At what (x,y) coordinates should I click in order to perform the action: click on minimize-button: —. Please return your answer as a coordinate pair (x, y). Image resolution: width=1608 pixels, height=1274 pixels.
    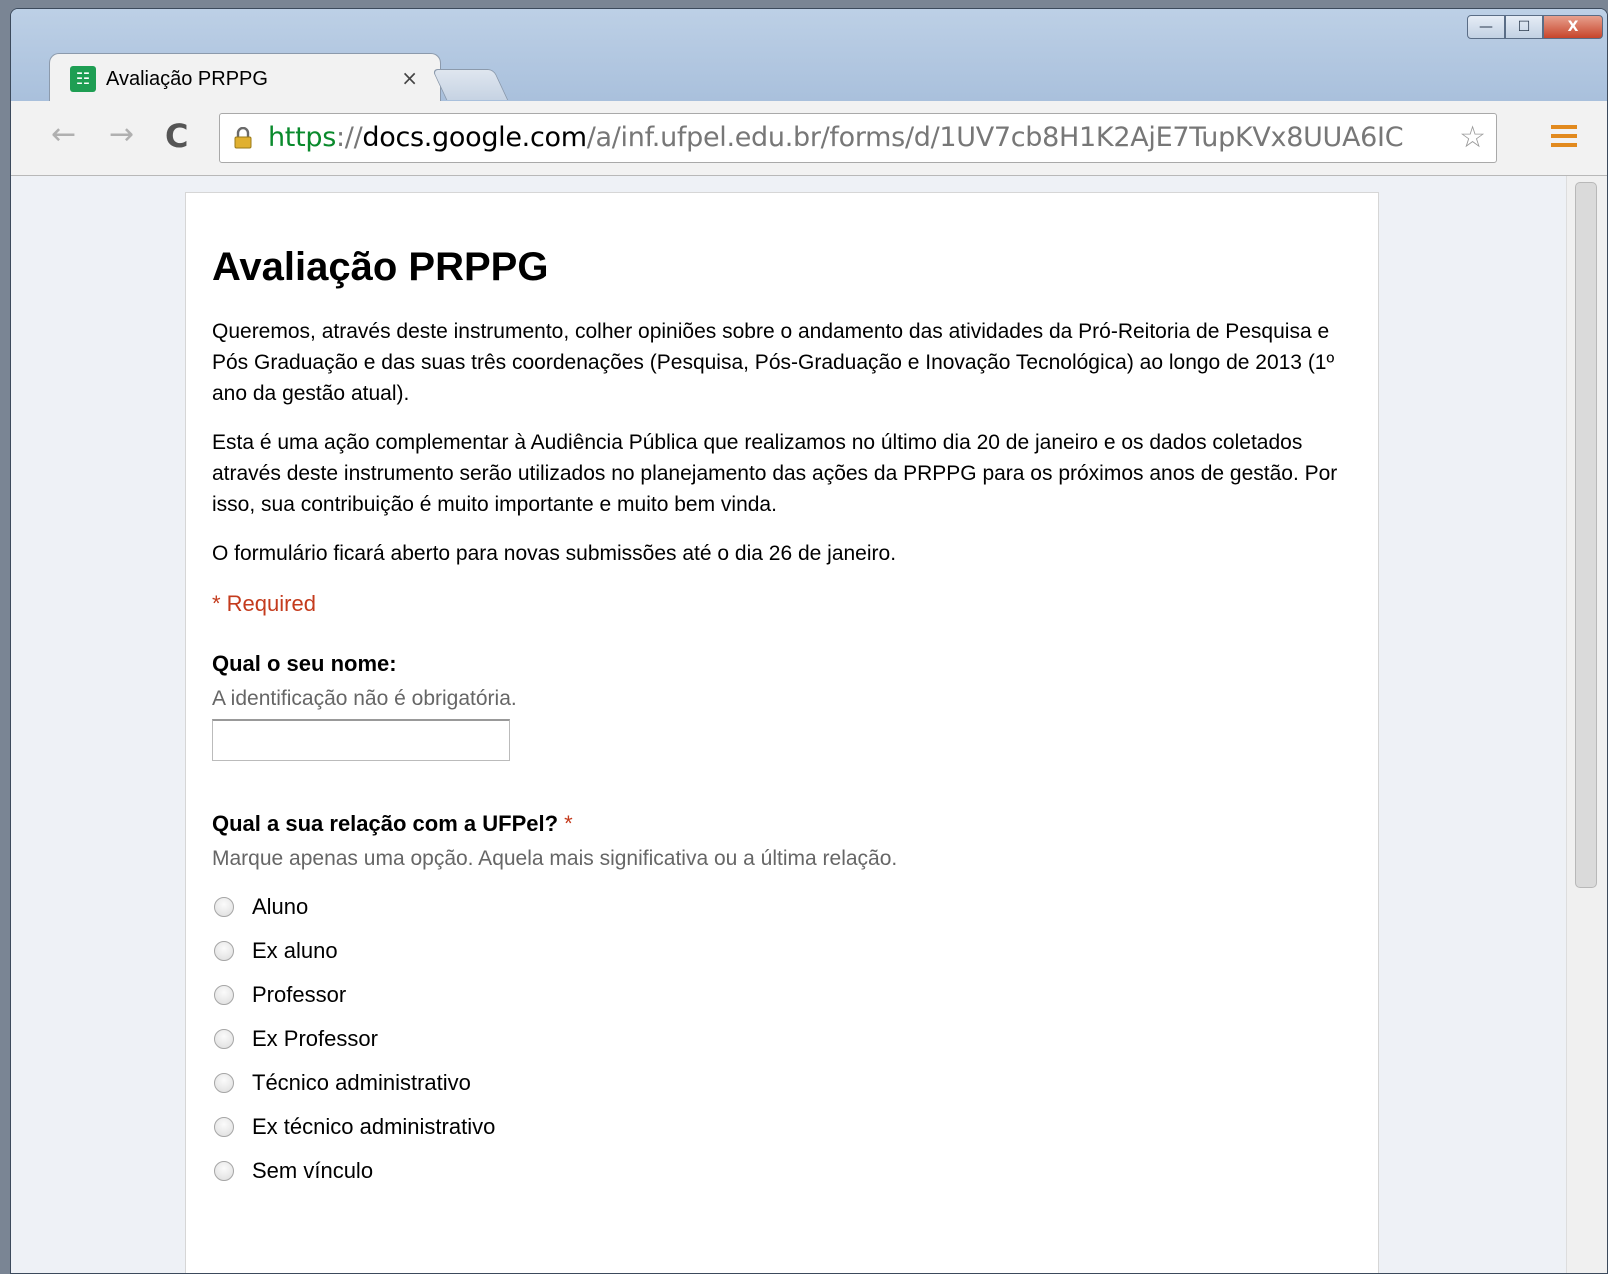
    Looking at the image, I should click on (1486, 27).